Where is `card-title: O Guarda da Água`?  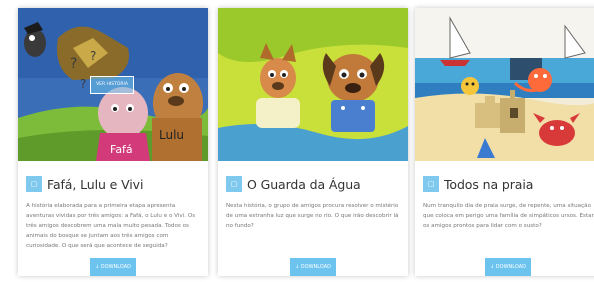
card-title: O Guarda da Água is located at coordinates (304, 184).